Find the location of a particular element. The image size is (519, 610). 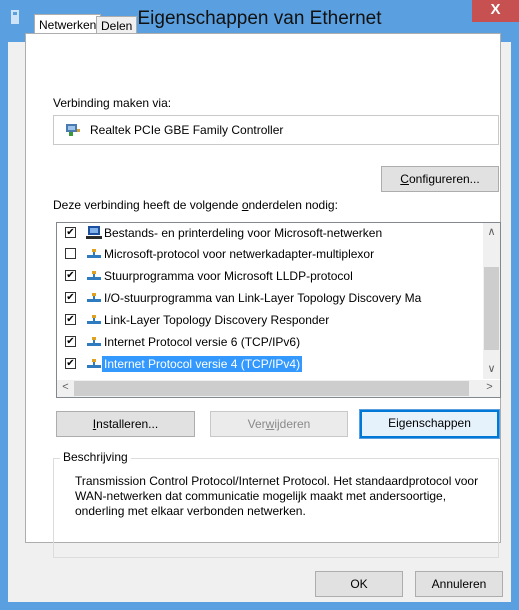

configure-button-accel: C is located at coordinates (404, 179).